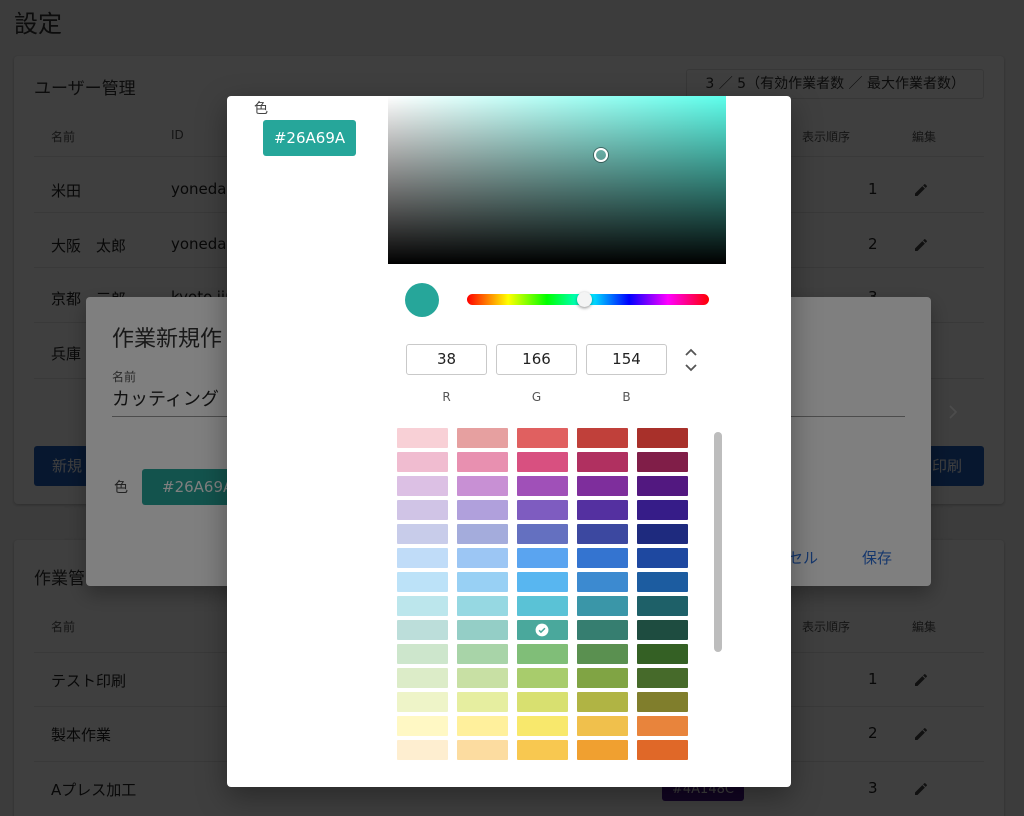  What do you see at coordinates (626, 359) in the screenshot?
I see `blue-input: 154` at bounding box center [626, 359].